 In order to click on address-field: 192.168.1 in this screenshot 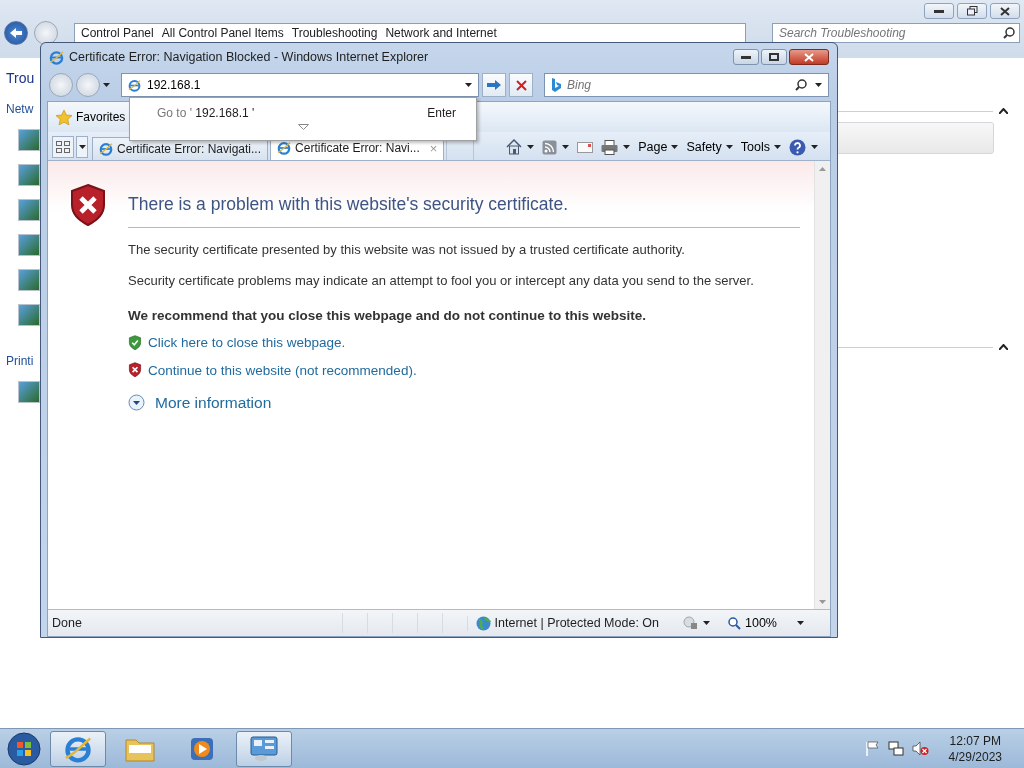, I will do `click(303, 85)`.